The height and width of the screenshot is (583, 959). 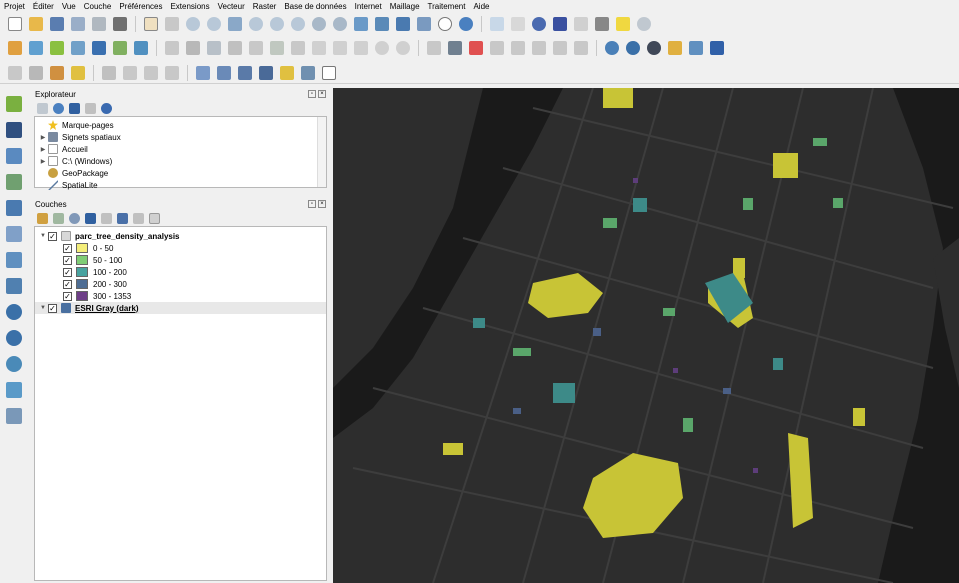 I want to click on add-raster-button, so click(x=14, y=130).